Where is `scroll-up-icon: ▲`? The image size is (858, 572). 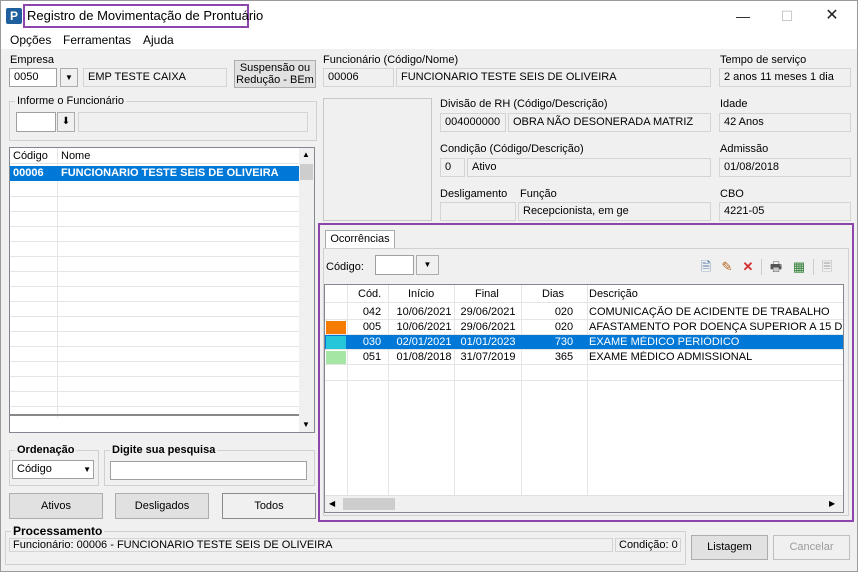 scroll-up-icon: ▲ is located at coordinates (306, 154).